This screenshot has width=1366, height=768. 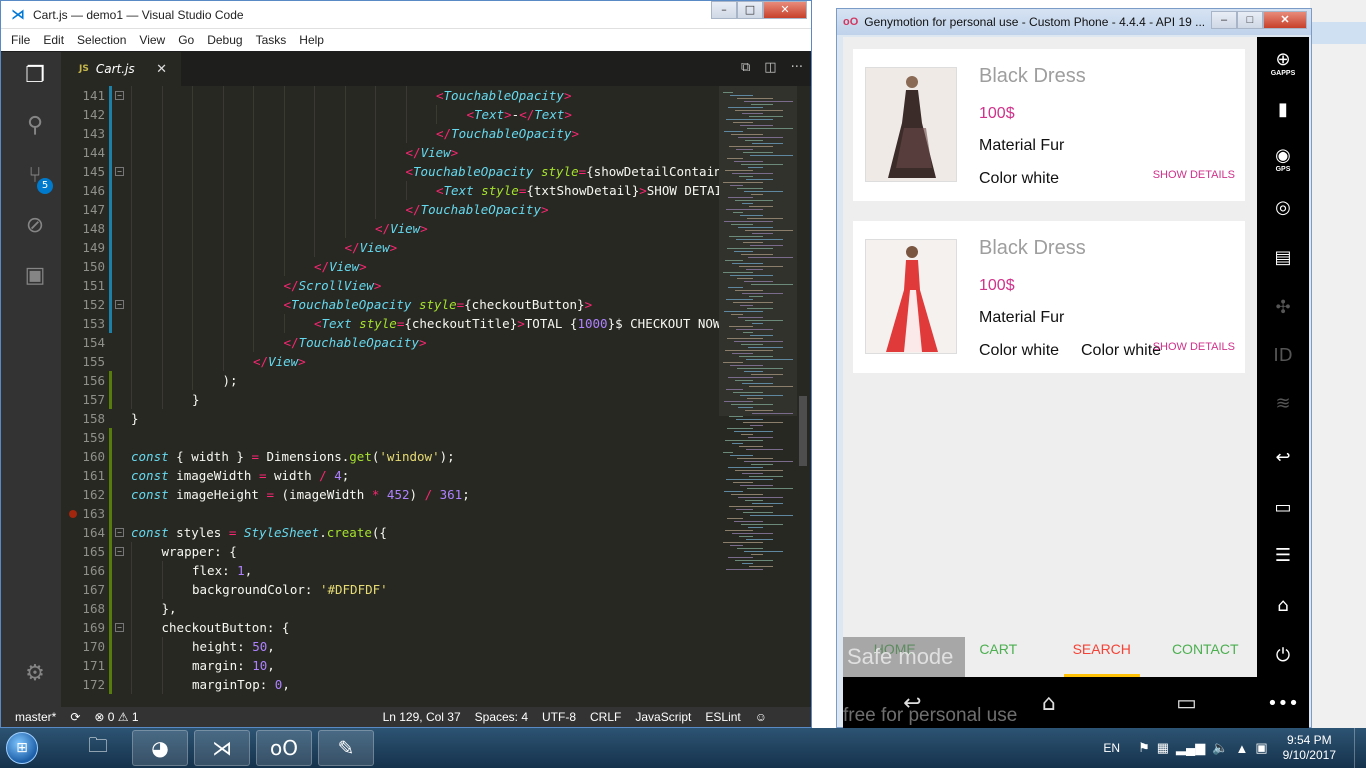 I want to click on start-button: ⊞, so click(x=22, y=748).